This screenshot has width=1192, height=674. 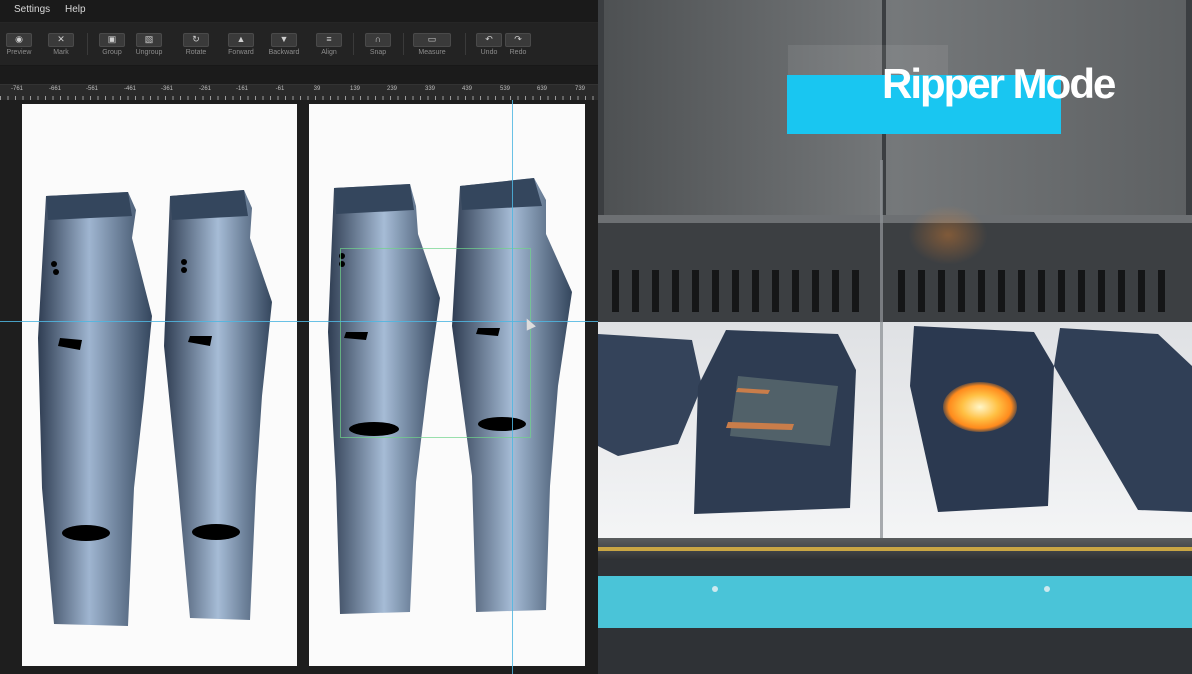 What do you see at coordinates (895, 602) in the screenshot?
I see `machine-cyan-band` at bounding box center [895, 602].